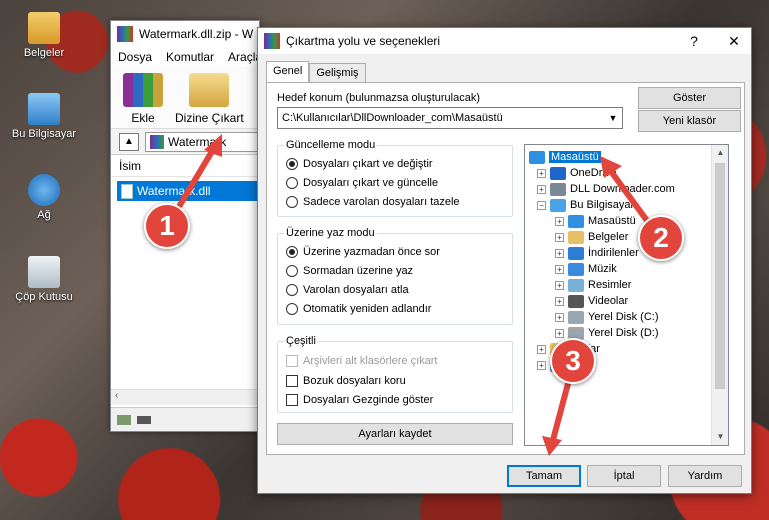 This screenshot has width=769, height=520. What do you see at coordinates (157, 141) in the screenshot?
I see `archive-icon` at bounding box center [157, 141].